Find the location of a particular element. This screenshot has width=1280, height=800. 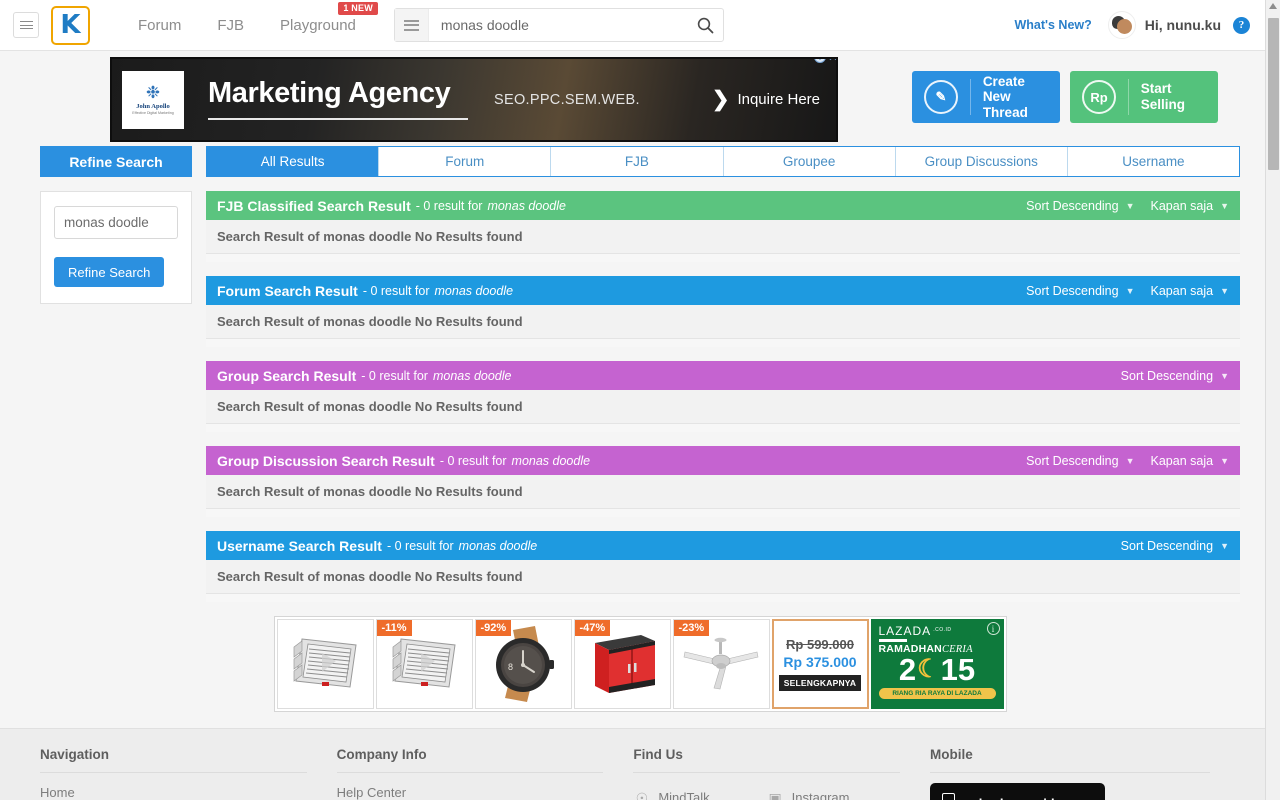

action-buttons: ✎ Create New Thread Rp Start Selling is located at coordinates (1096, 90).